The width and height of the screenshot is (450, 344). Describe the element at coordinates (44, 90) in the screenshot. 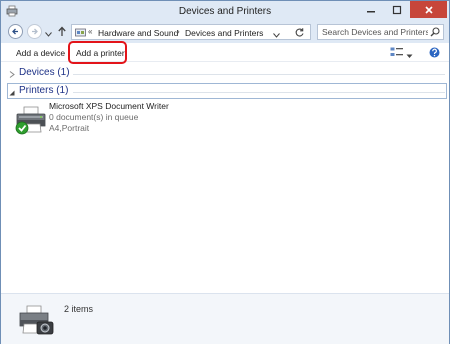

I see `printers-group-title: Printers (1)` at that location.